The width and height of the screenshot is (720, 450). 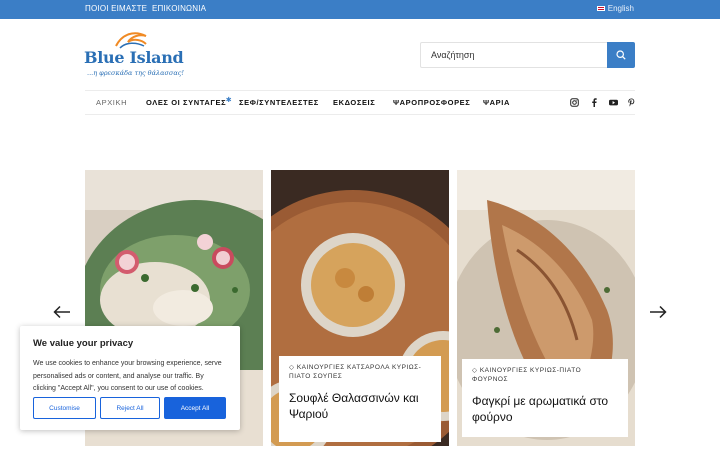 What do you see at coordinates (116, 8) in the screenshot?
I see `about-link: ΠΟΙΟΙ ΕΙΜΑΣΤΕ` at bounding box center [116, 8].